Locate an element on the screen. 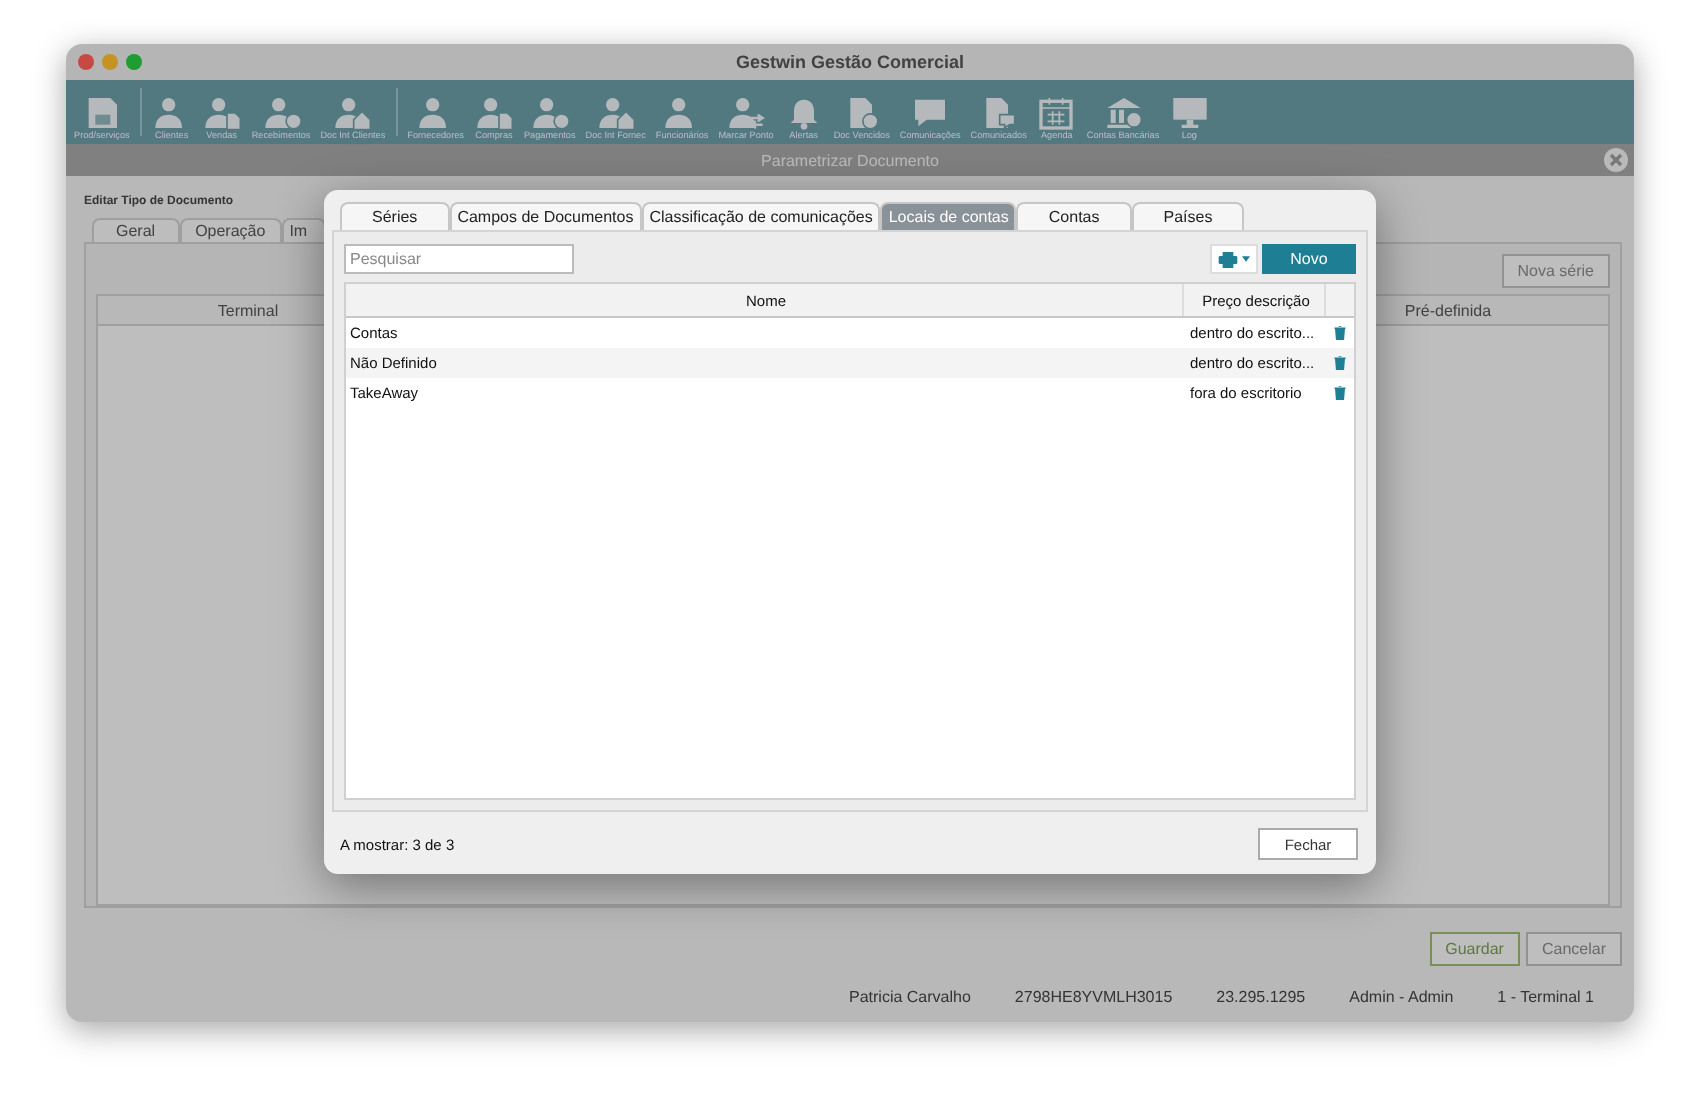 The width and height of the screenshot is (1700, 1108). status-text: 1 - Terminal 1 is located at coordinates (1545, 997).